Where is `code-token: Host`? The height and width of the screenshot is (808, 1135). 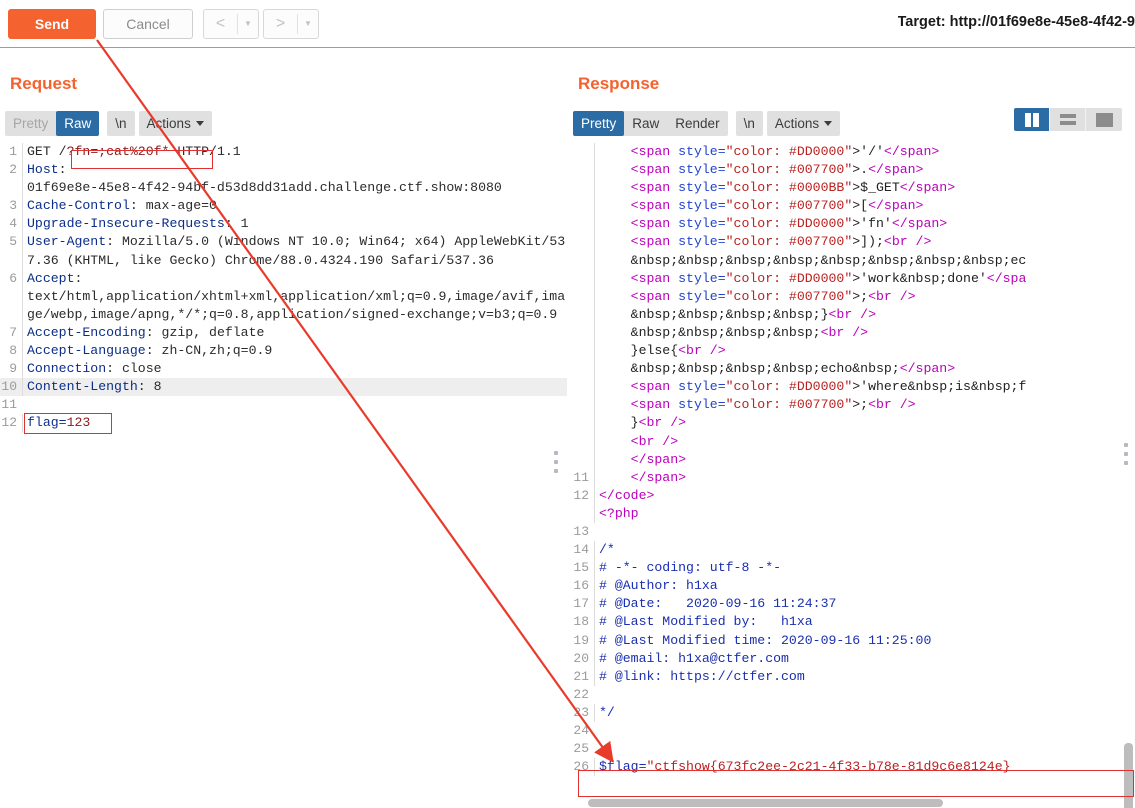
code-token: Host is located at coordinates (43, 170).